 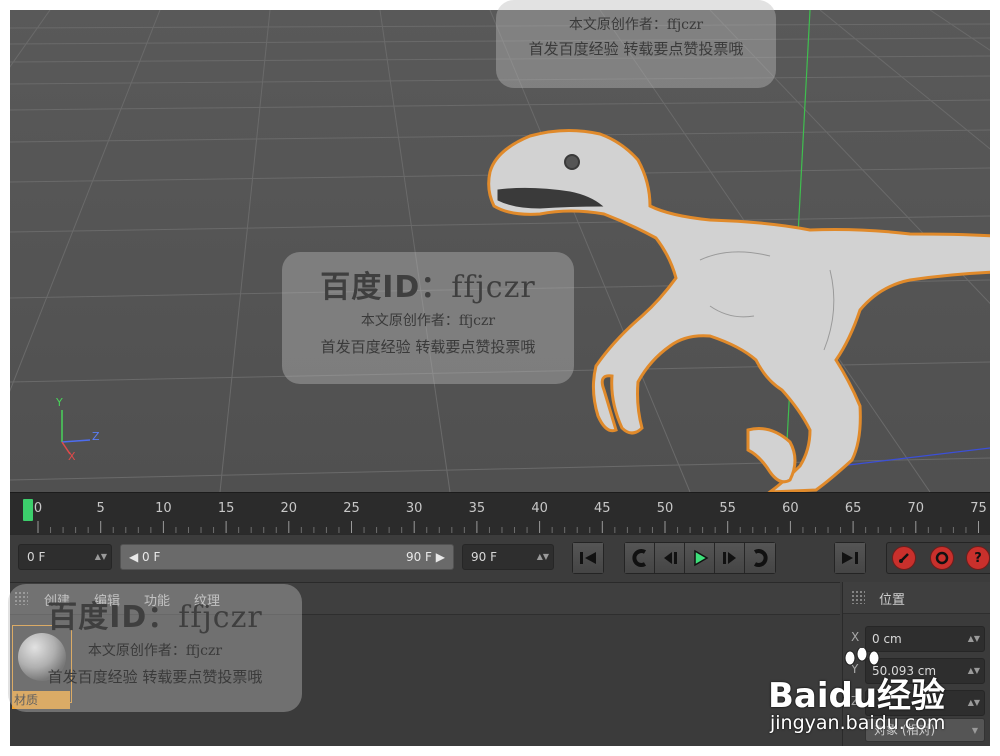 I want to click on previous-key-icon, so click(x=640, y=558).